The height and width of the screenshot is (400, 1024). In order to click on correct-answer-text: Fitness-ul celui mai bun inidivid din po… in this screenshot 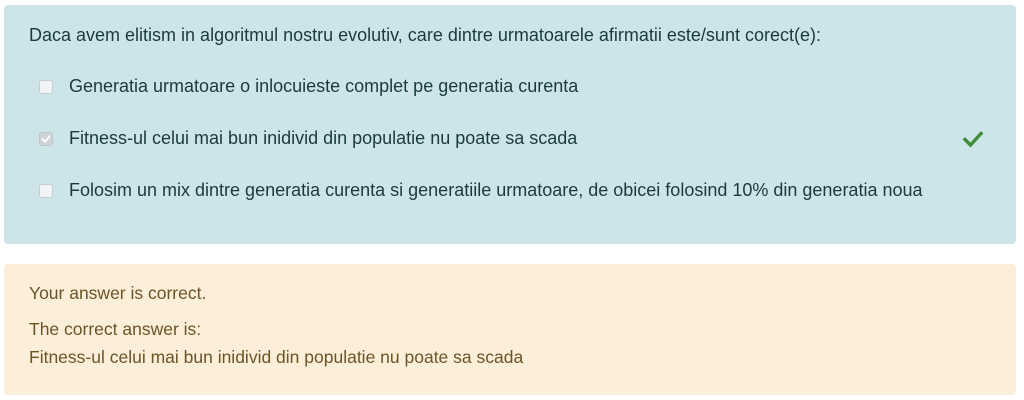, I will do `click(276, 357)`.